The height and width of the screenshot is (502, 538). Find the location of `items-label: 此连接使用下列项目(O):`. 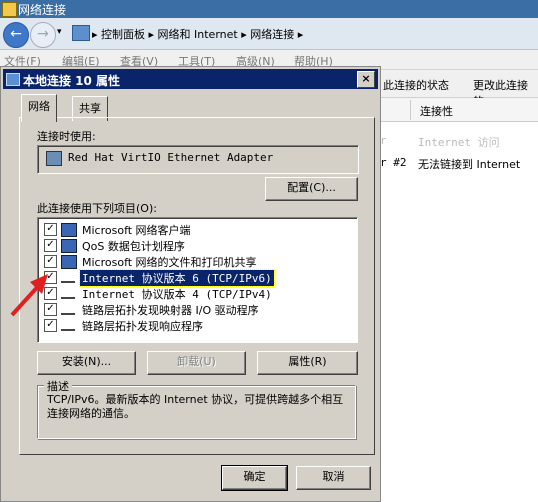

items-label: 此连接使用下列项目(O): is located at coordinates (97, 208).